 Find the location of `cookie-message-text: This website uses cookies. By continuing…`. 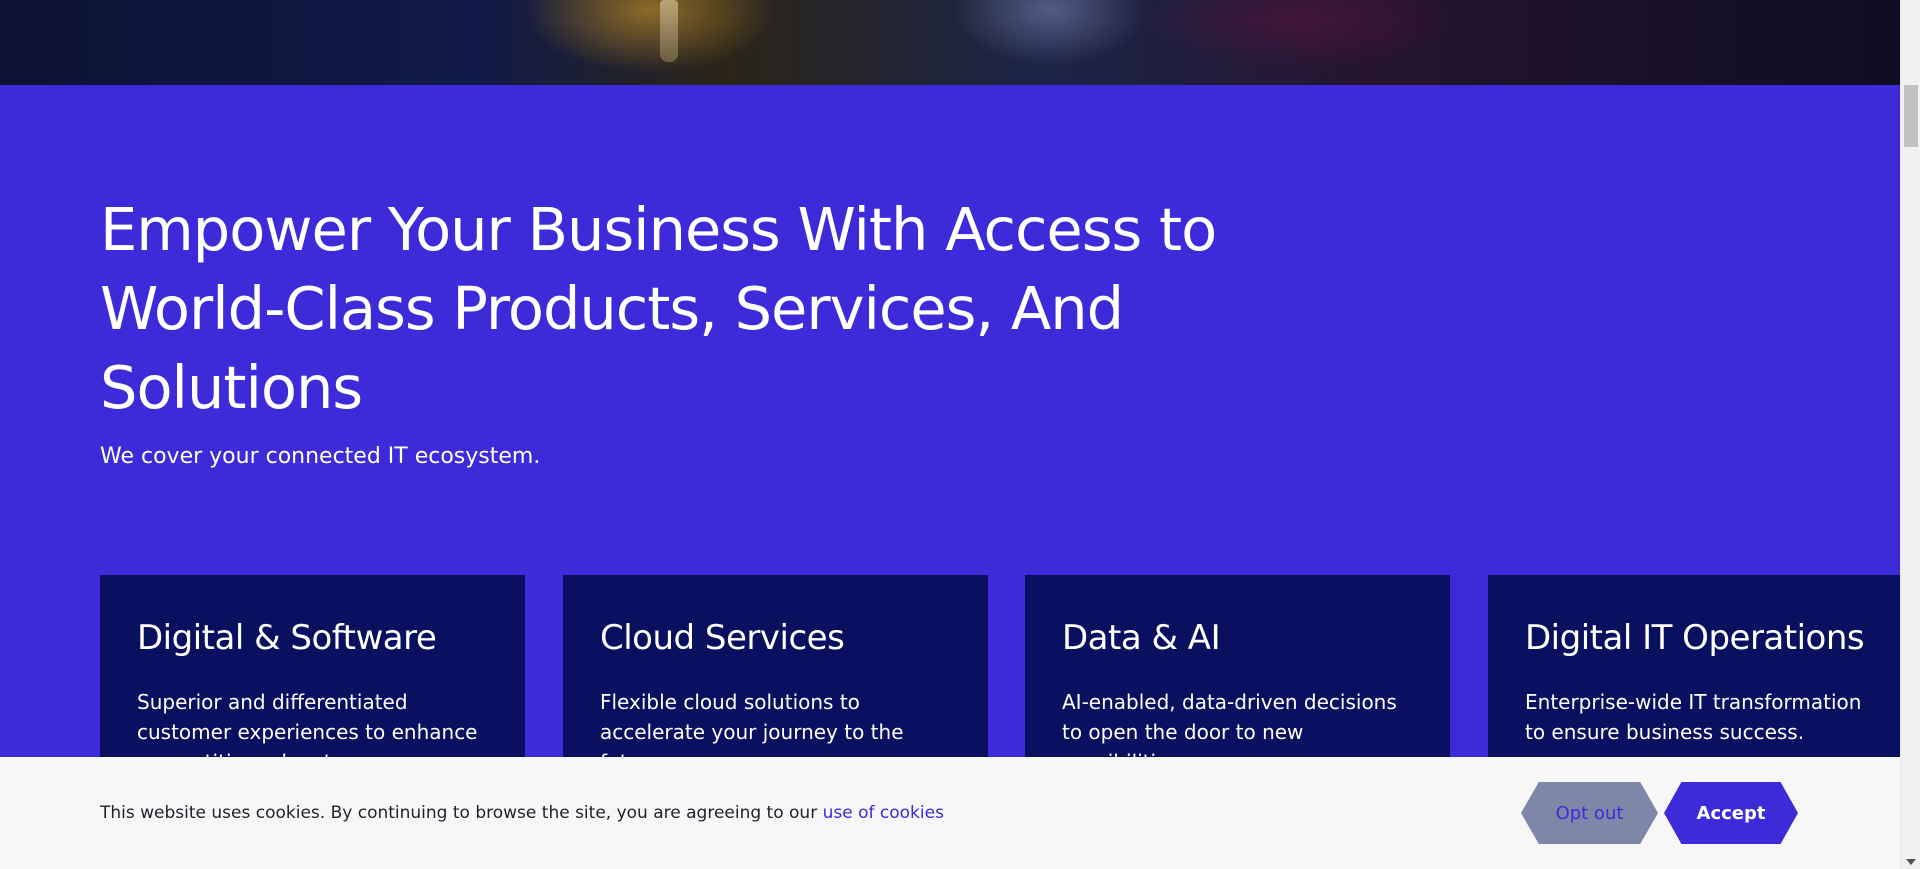

cookie-message-text: This website uses cookies. By continuing… is located at coordinates (461, 813).